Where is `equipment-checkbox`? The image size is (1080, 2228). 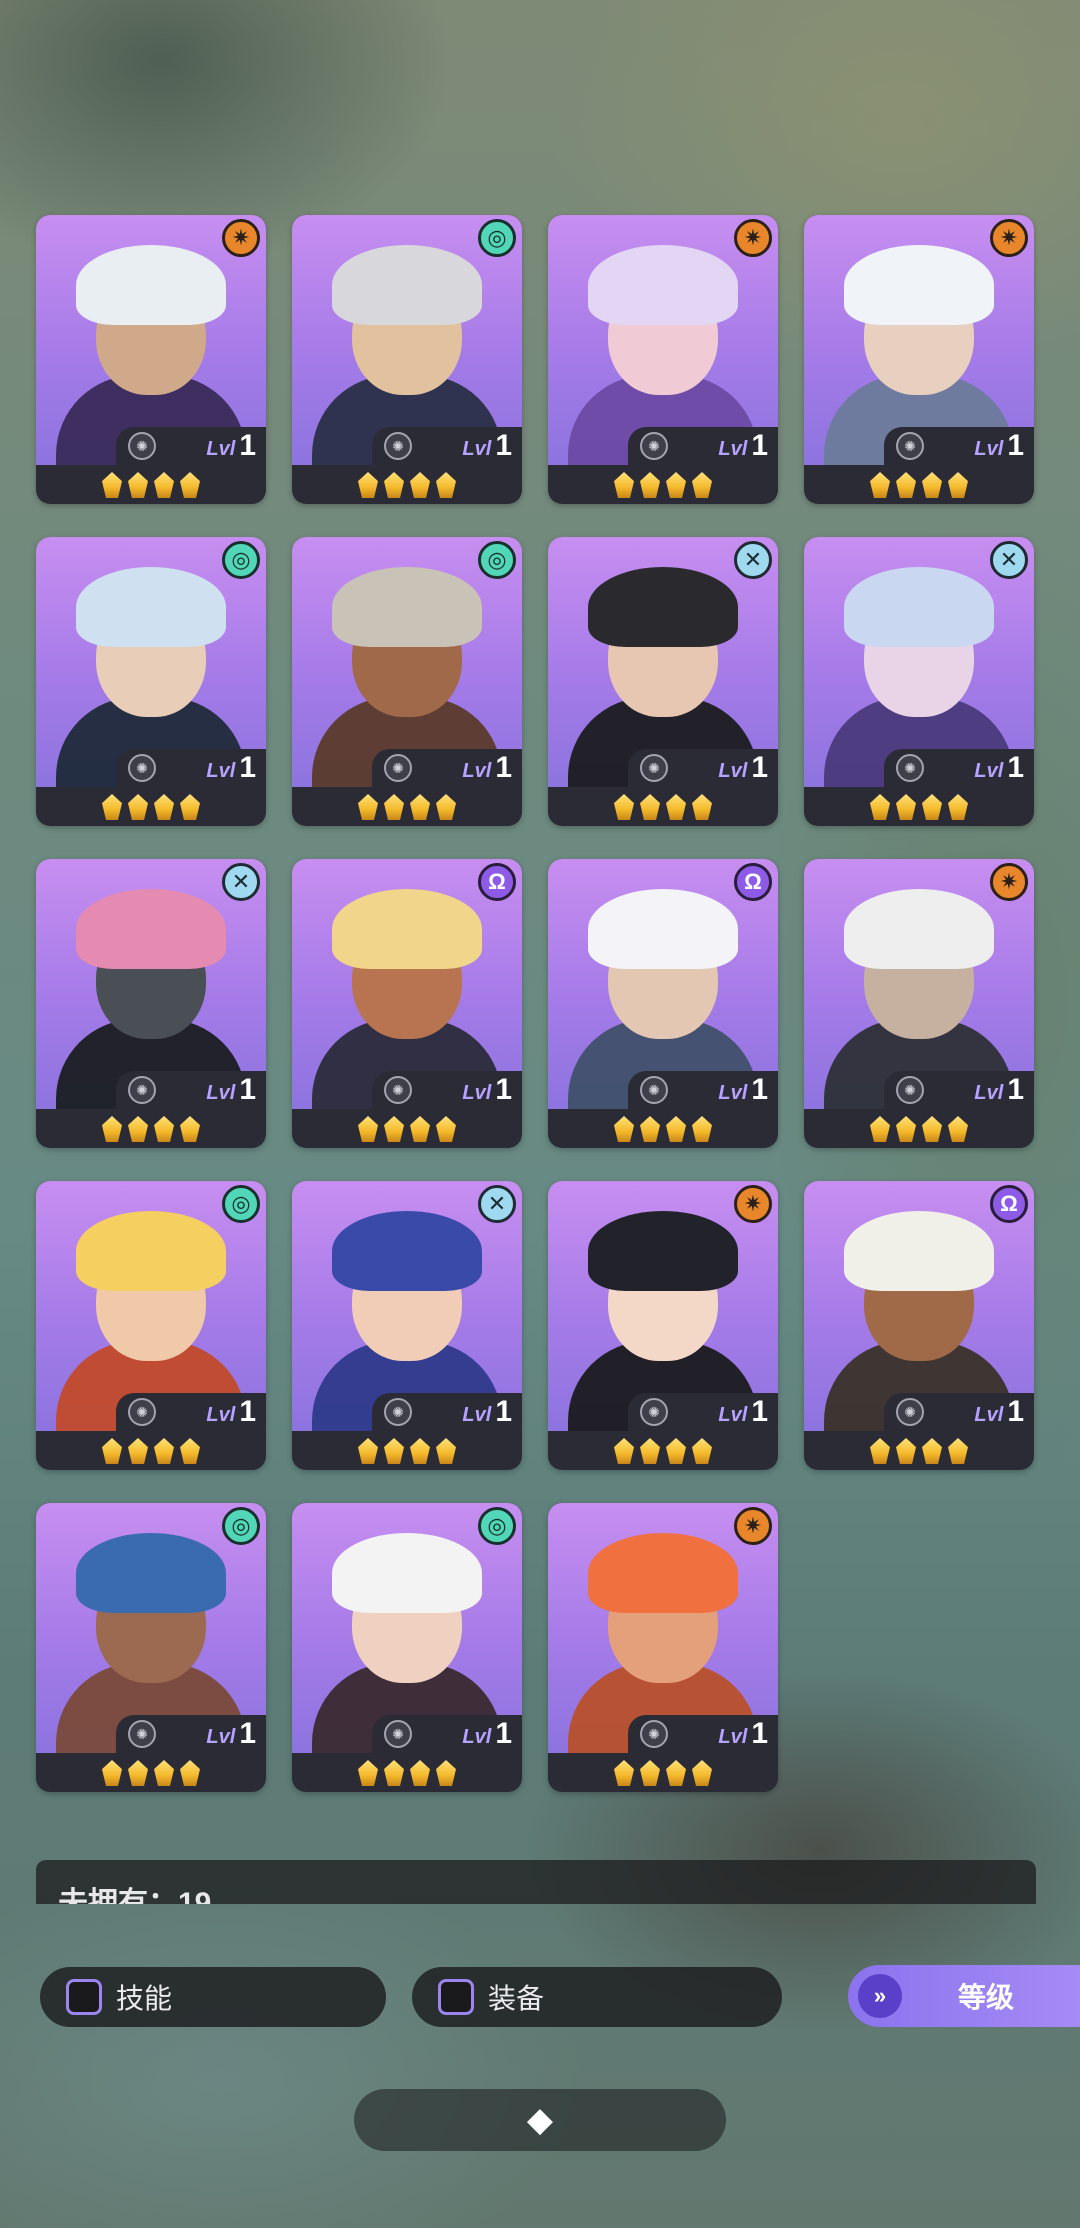 equipment-checkbox is located at coordinates (456, 1997).